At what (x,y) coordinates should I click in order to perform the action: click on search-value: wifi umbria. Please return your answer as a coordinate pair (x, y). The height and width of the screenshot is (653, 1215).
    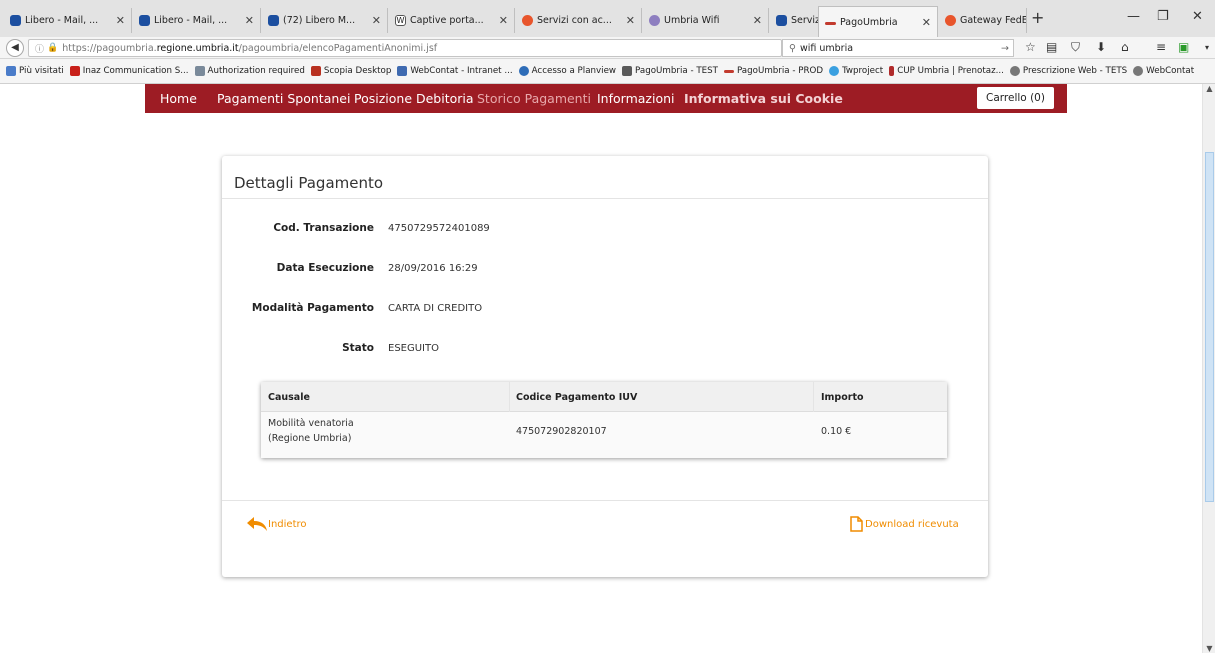
    Looking at the image, I should click on (826, 48).